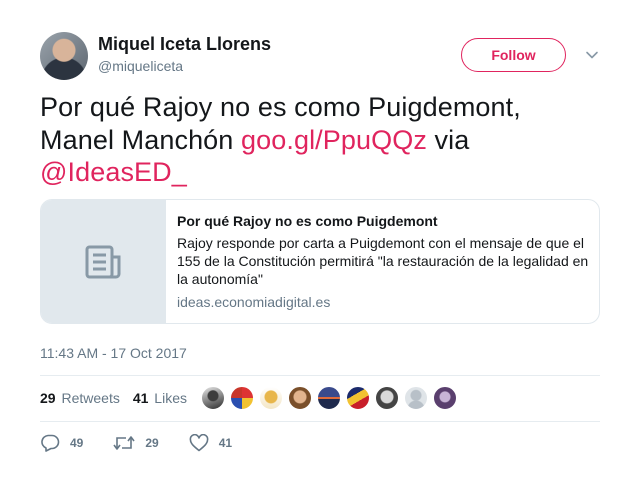 Image resolution: width=640 pixels, height=484 pixels. Describe the element at coordinates (113, 353) in the screenshot. I see `tweet-timestamp: 11:43 AM - 17 Oct 2017` at that location.